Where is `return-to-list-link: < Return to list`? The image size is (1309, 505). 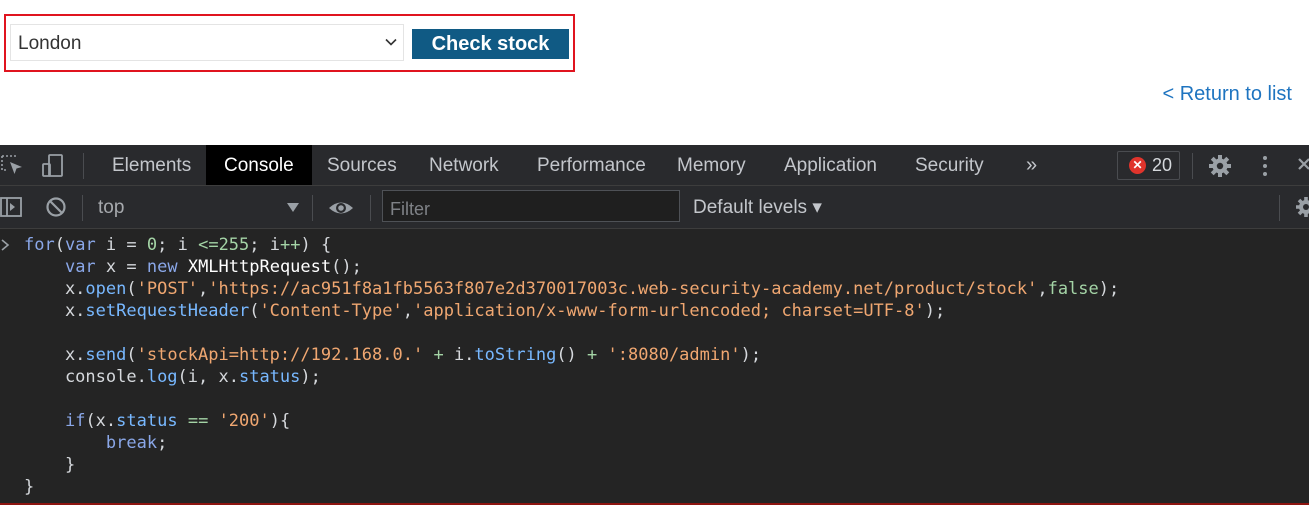 return-to-list-link: < Return to list is located at coordinates (1227, 94).